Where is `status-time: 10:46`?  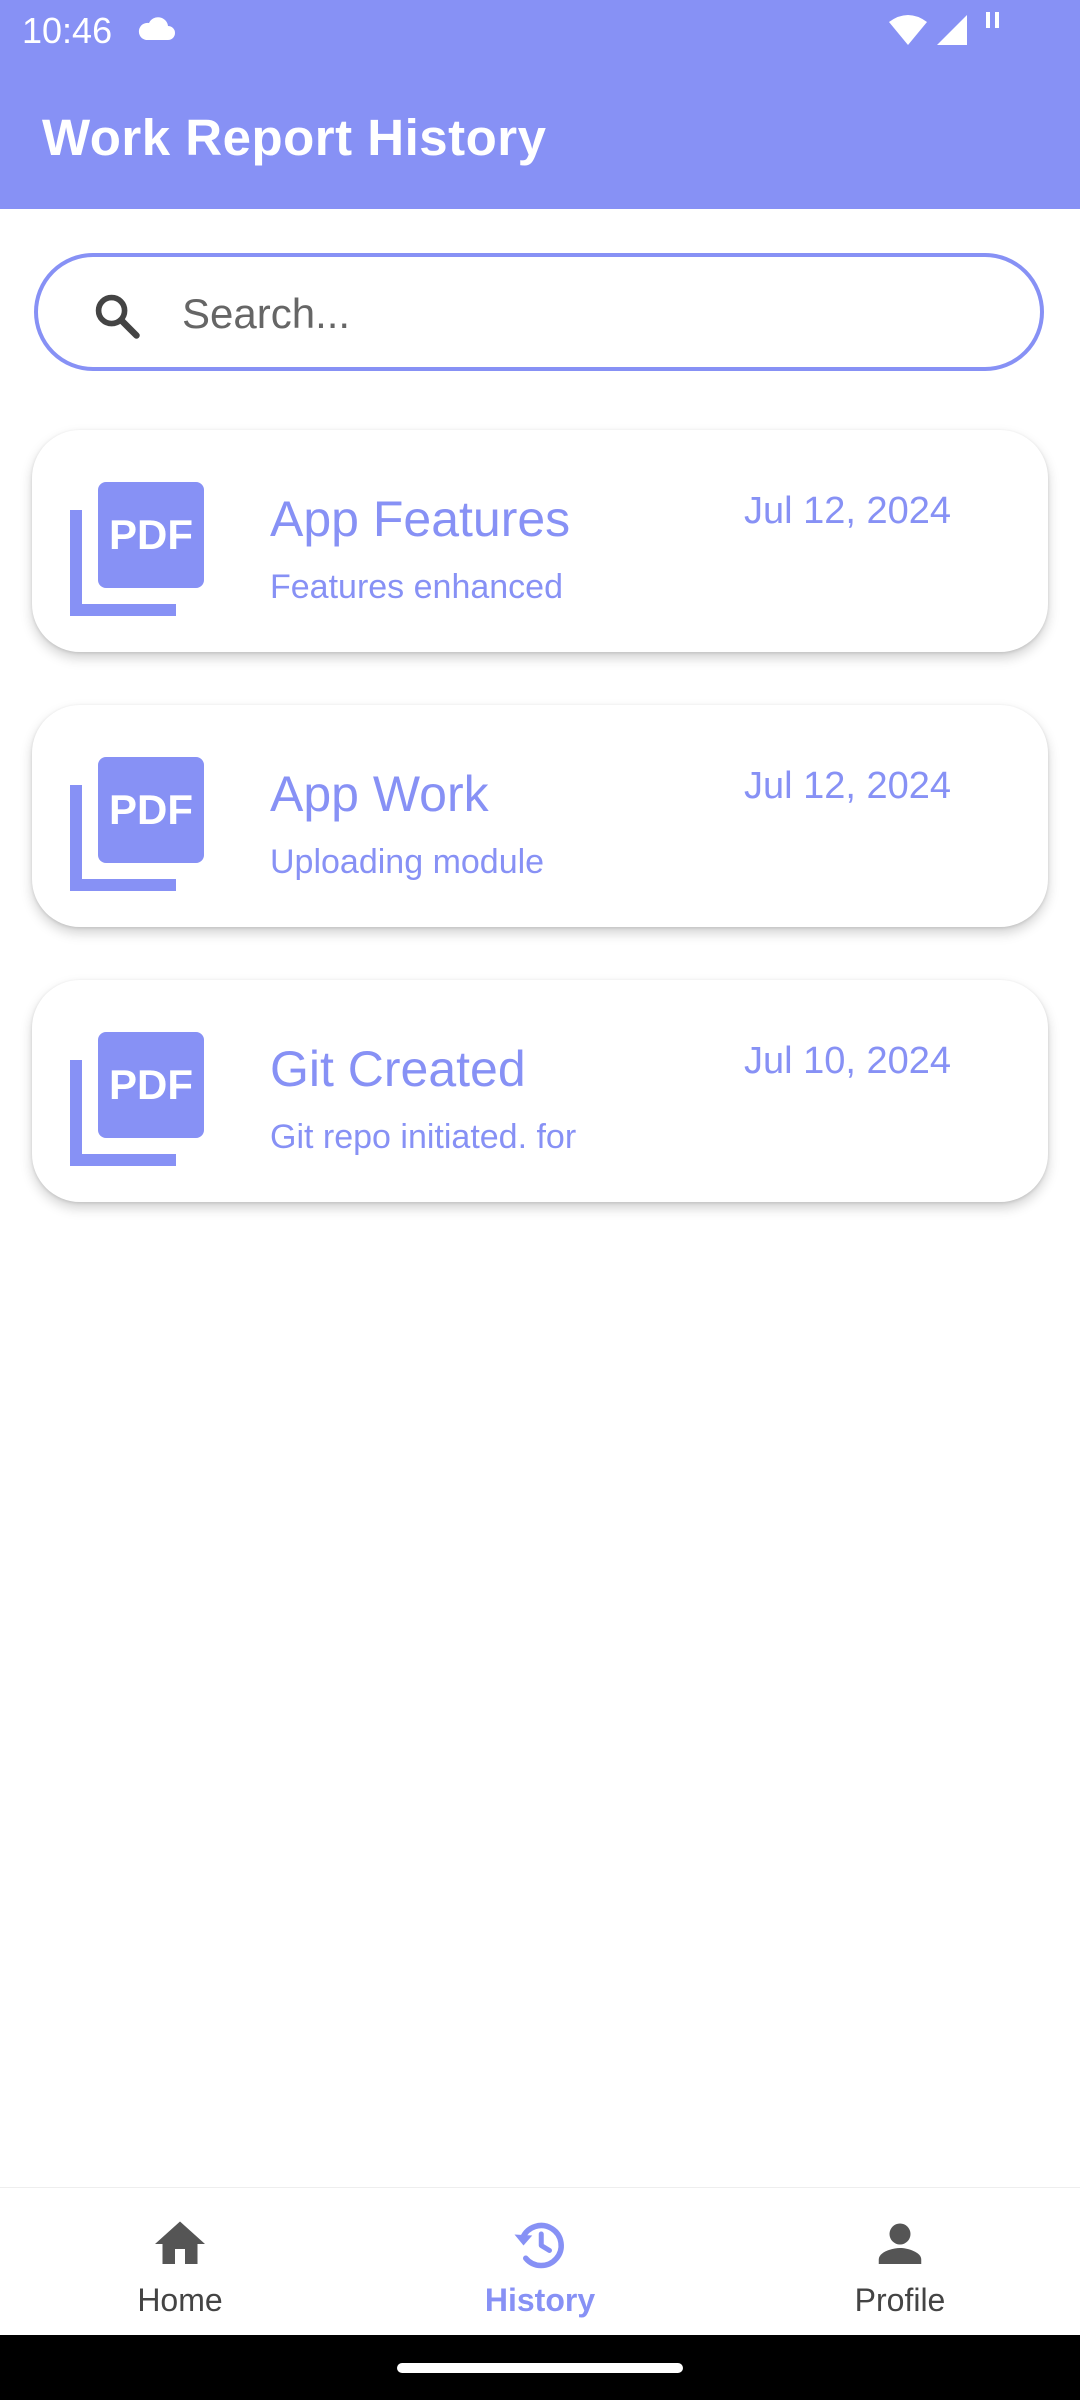
status-time: 10:46 is located at coordinates (67, 30).